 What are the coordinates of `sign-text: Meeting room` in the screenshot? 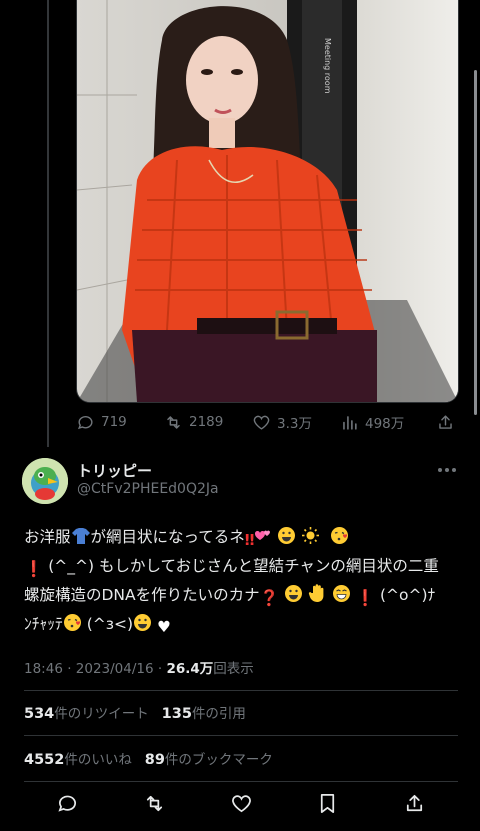 It's located at (327, 66).